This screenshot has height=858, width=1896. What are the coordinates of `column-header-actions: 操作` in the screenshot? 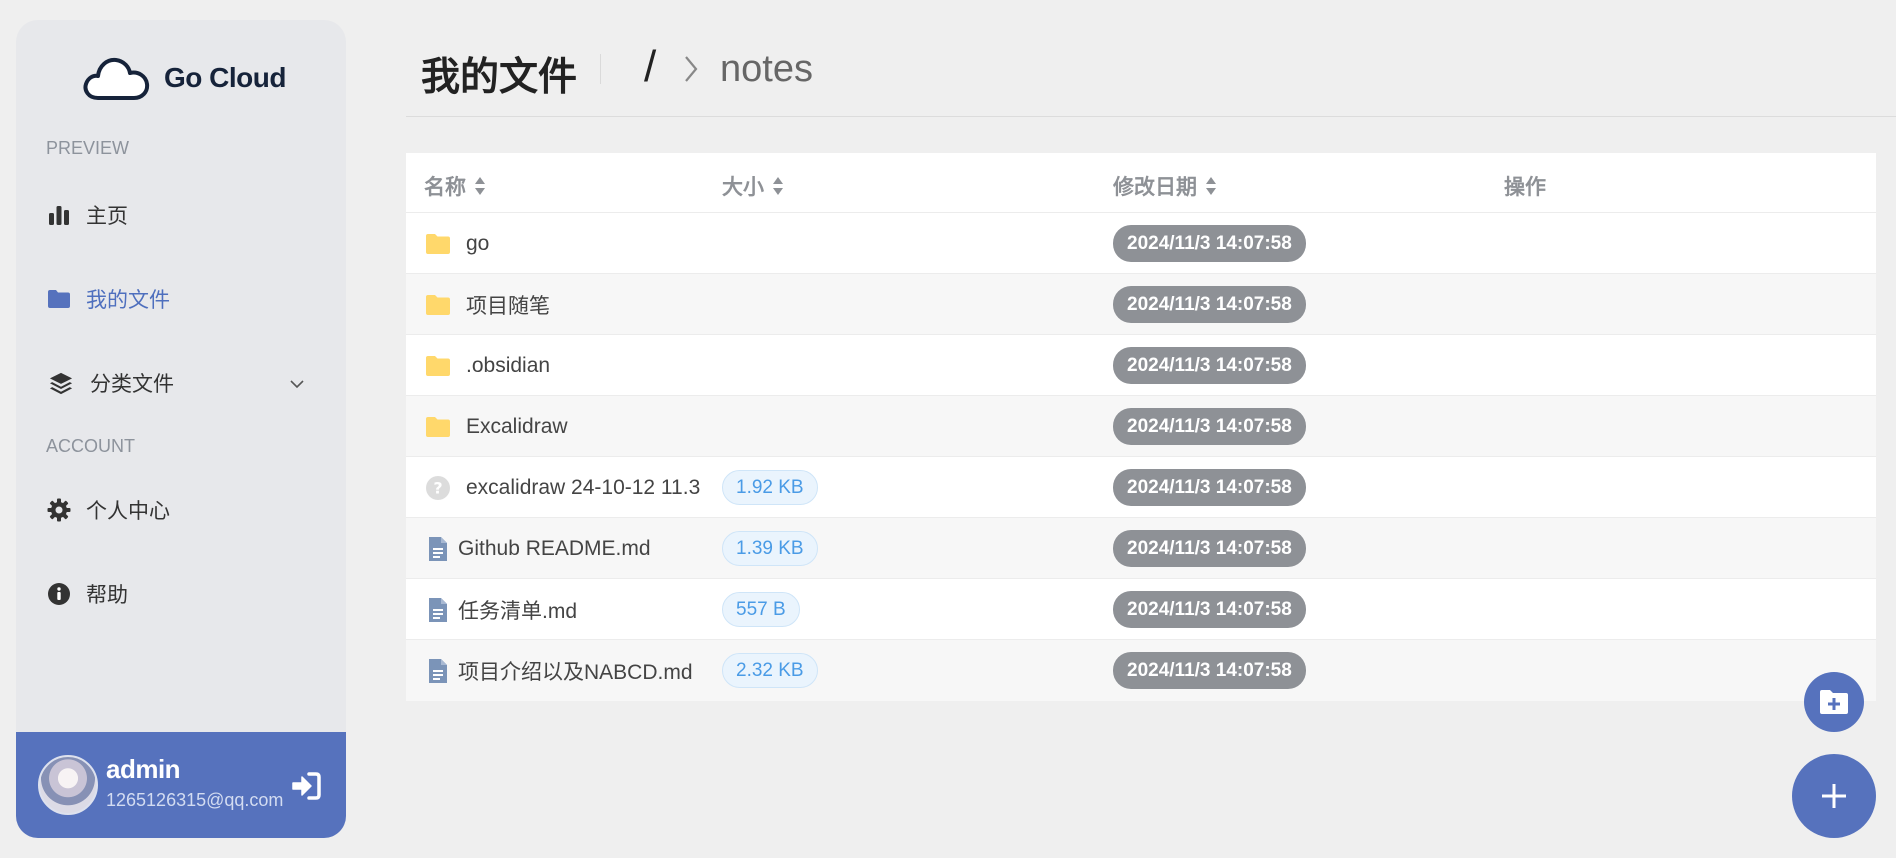 It's located at (1525, 187).